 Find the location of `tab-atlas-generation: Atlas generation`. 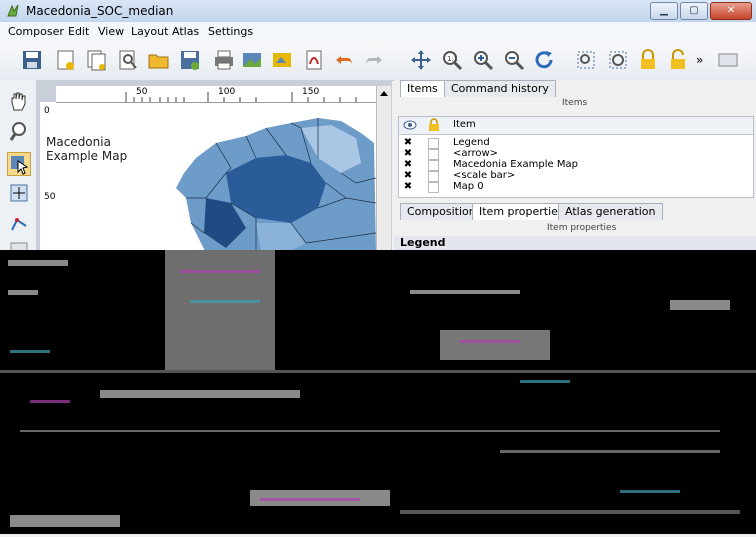

tab-atlas-generation: Atlas generation is located at coordinates (610, 211).